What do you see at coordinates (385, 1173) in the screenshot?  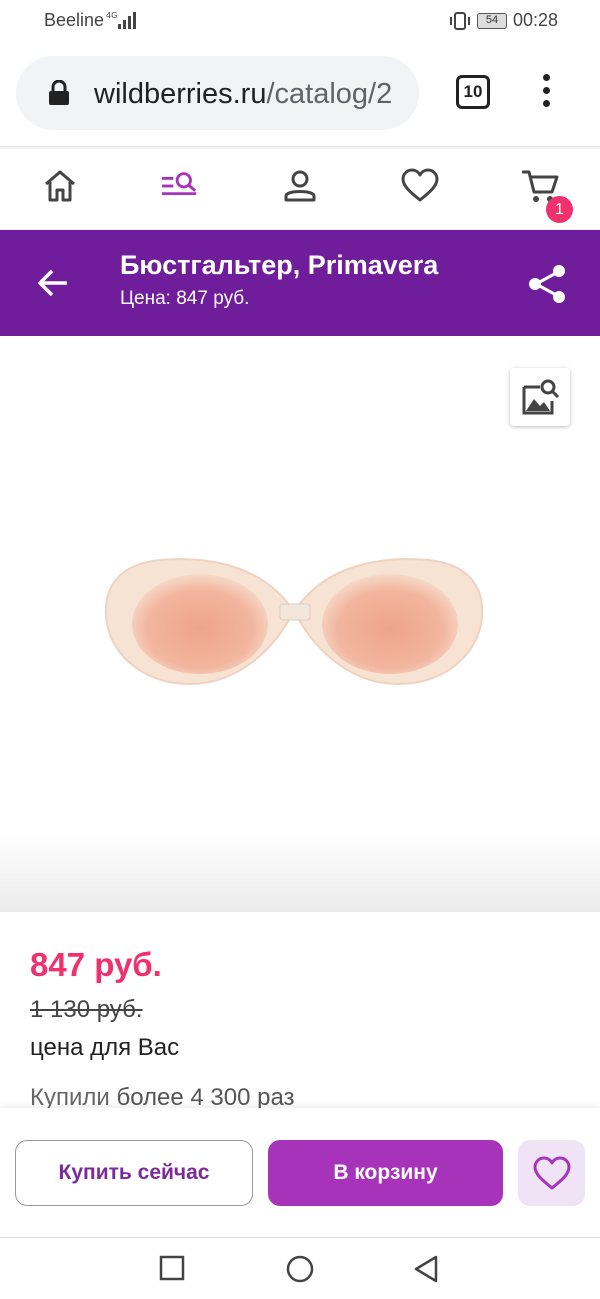 I see `add-to-cart-button: В корзину` at bounding box center [385, 1173].